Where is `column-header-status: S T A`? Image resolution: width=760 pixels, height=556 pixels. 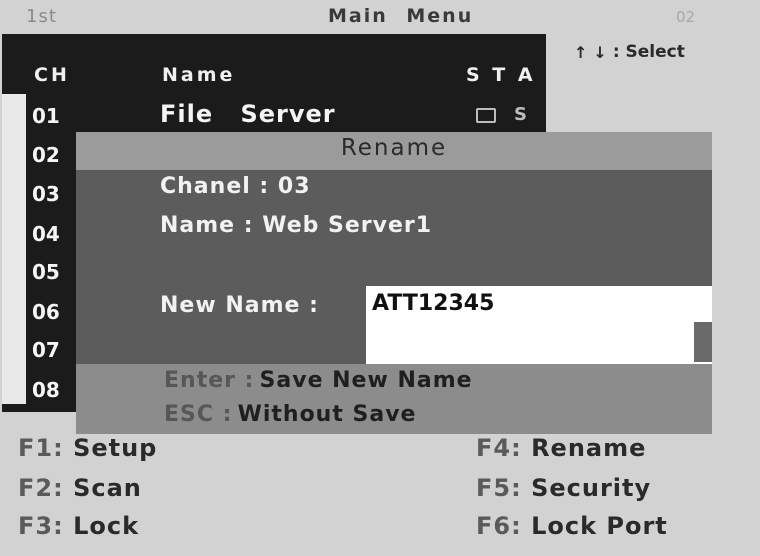
column-header-status: S T A is located at coordinates (501, 75).